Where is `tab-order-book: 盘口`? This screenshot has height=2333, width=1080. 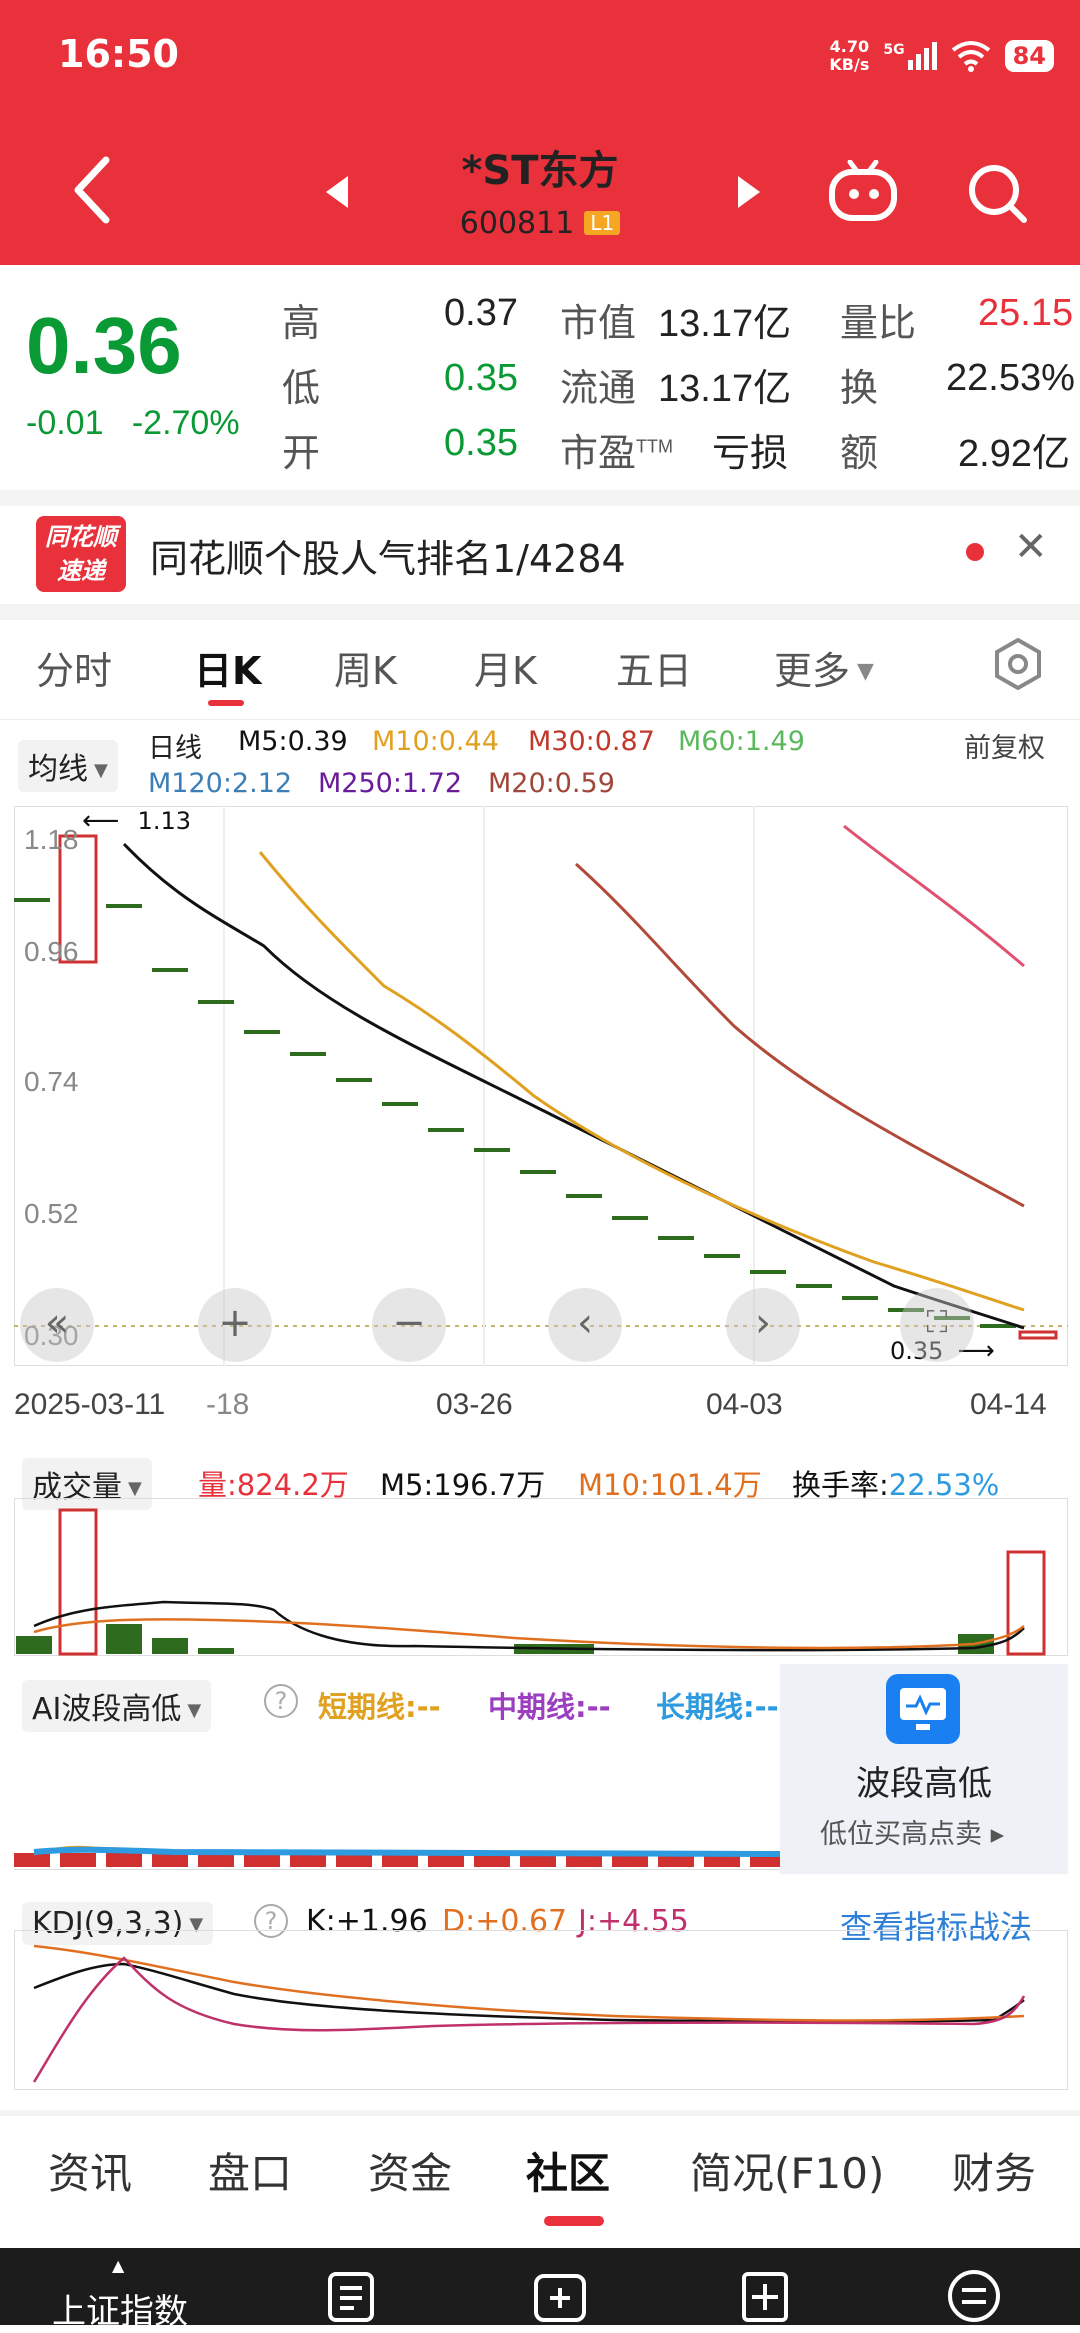 tab-order-book: 盘口 is located at coordinates (250, 2170).